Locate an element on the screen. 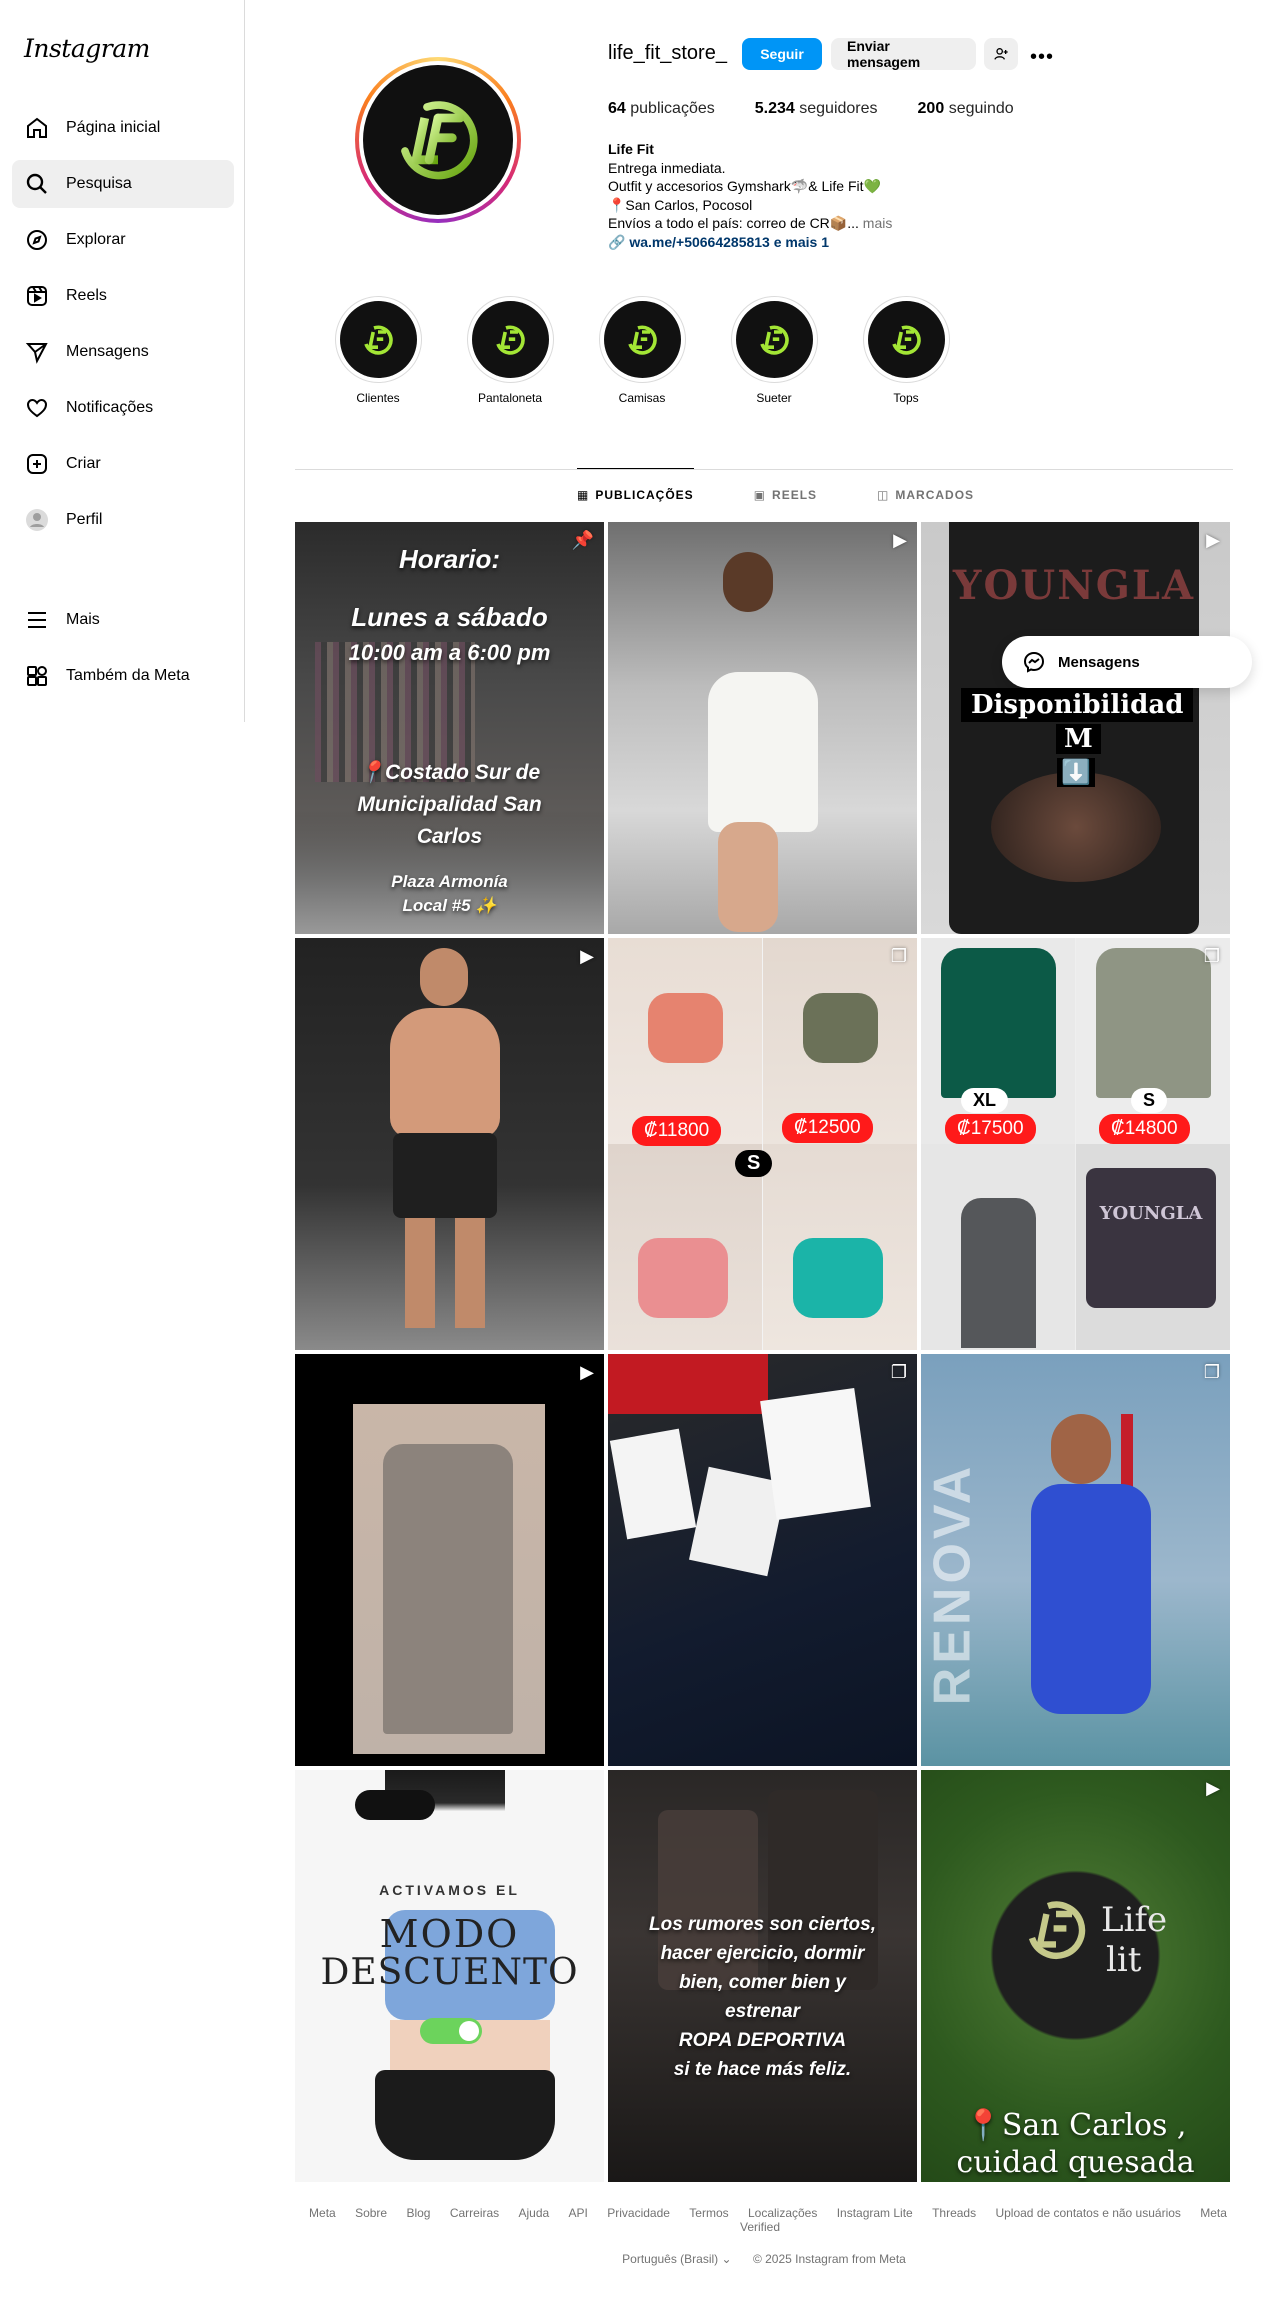 The width and height of the screenshot is (1265, 2312). footer-link: Sobre is located at coordinates (371, 2213).